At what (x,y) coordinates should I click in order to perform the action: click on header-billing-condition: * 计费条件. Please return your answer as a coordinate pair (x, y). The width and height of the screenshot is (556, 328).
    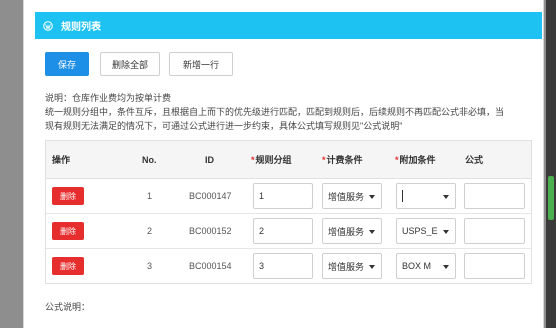
    Looking at the image, I should click on (342, 159).